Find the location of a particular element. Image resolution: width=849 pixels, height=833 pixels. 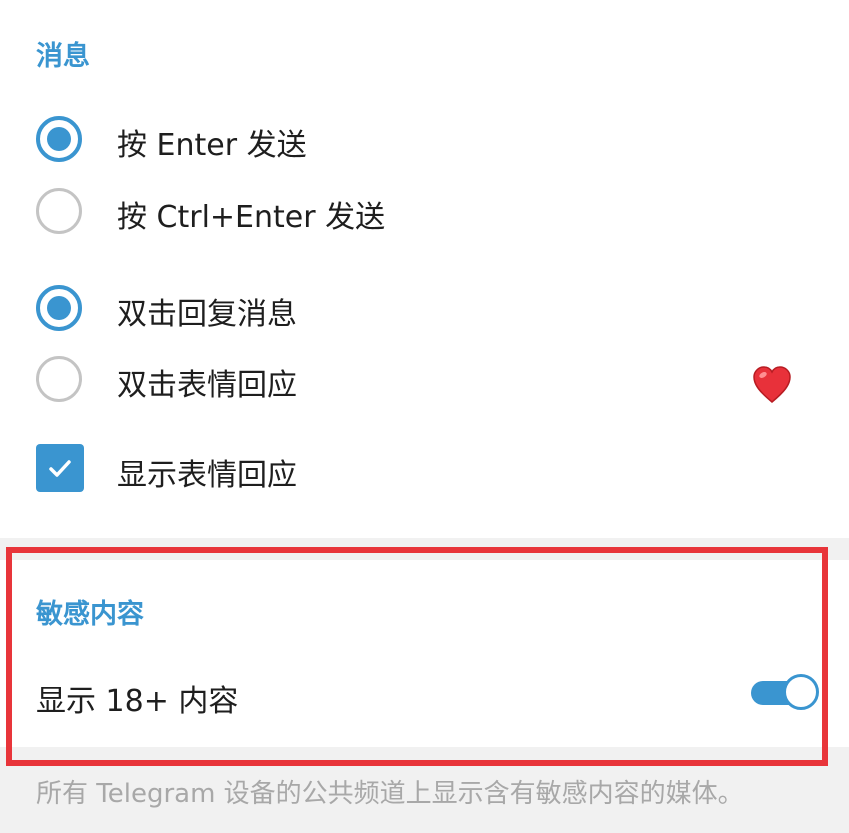

toggle-knob is located at coordinates (801, 692).